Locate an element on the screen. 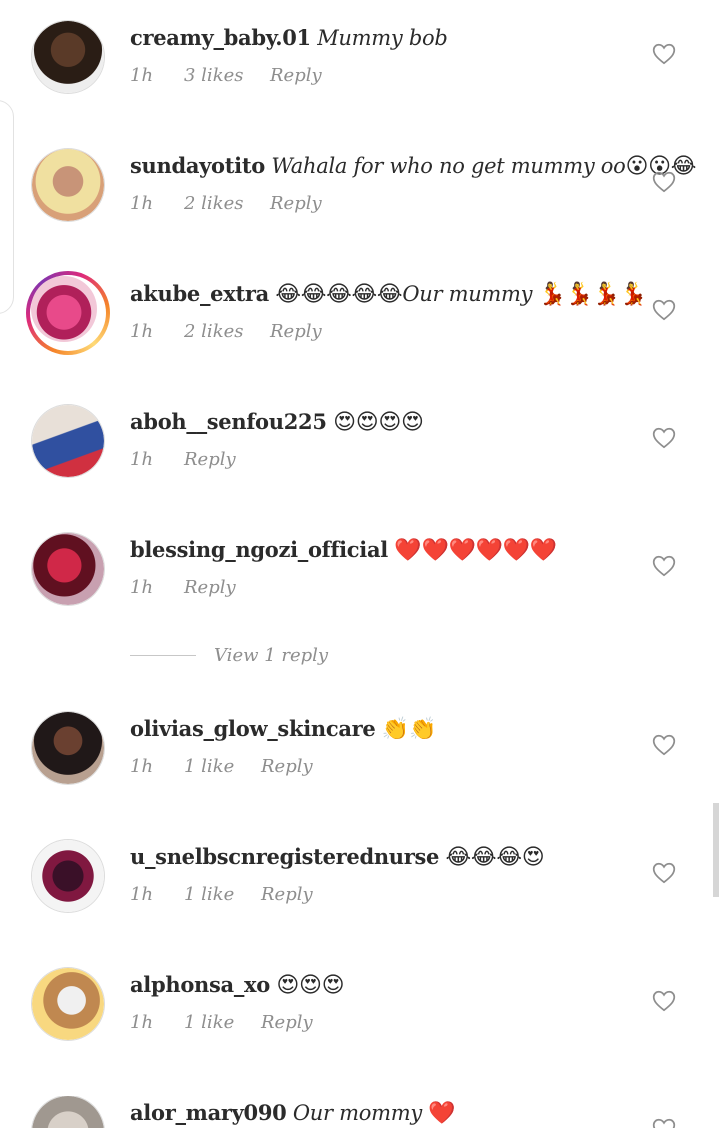  comment-emoji: 💃💃💃💃 is located at coordinates (593, 294).